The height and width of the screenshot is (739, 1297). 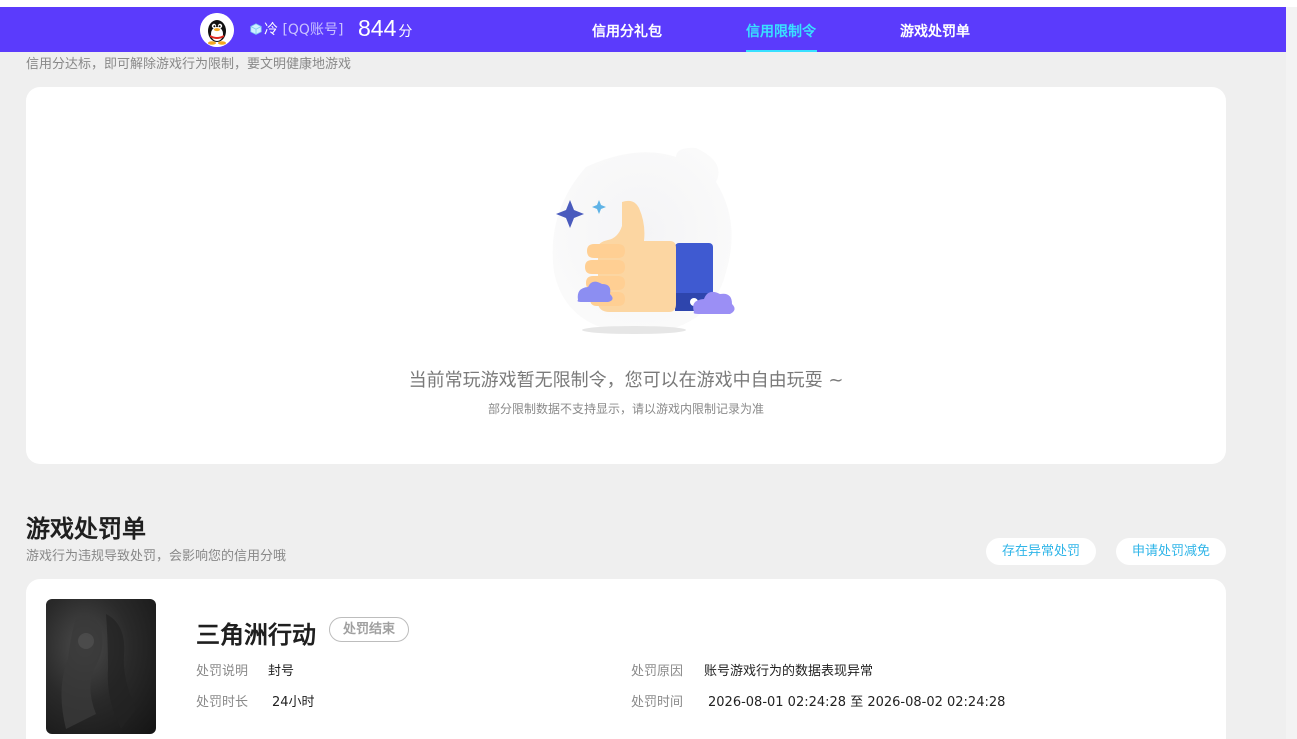 What do you see at coordinates (86, 529) in the screenshot?
I see `penalty-section-title: 游戏处罚单` at bounding box center [86, 529].